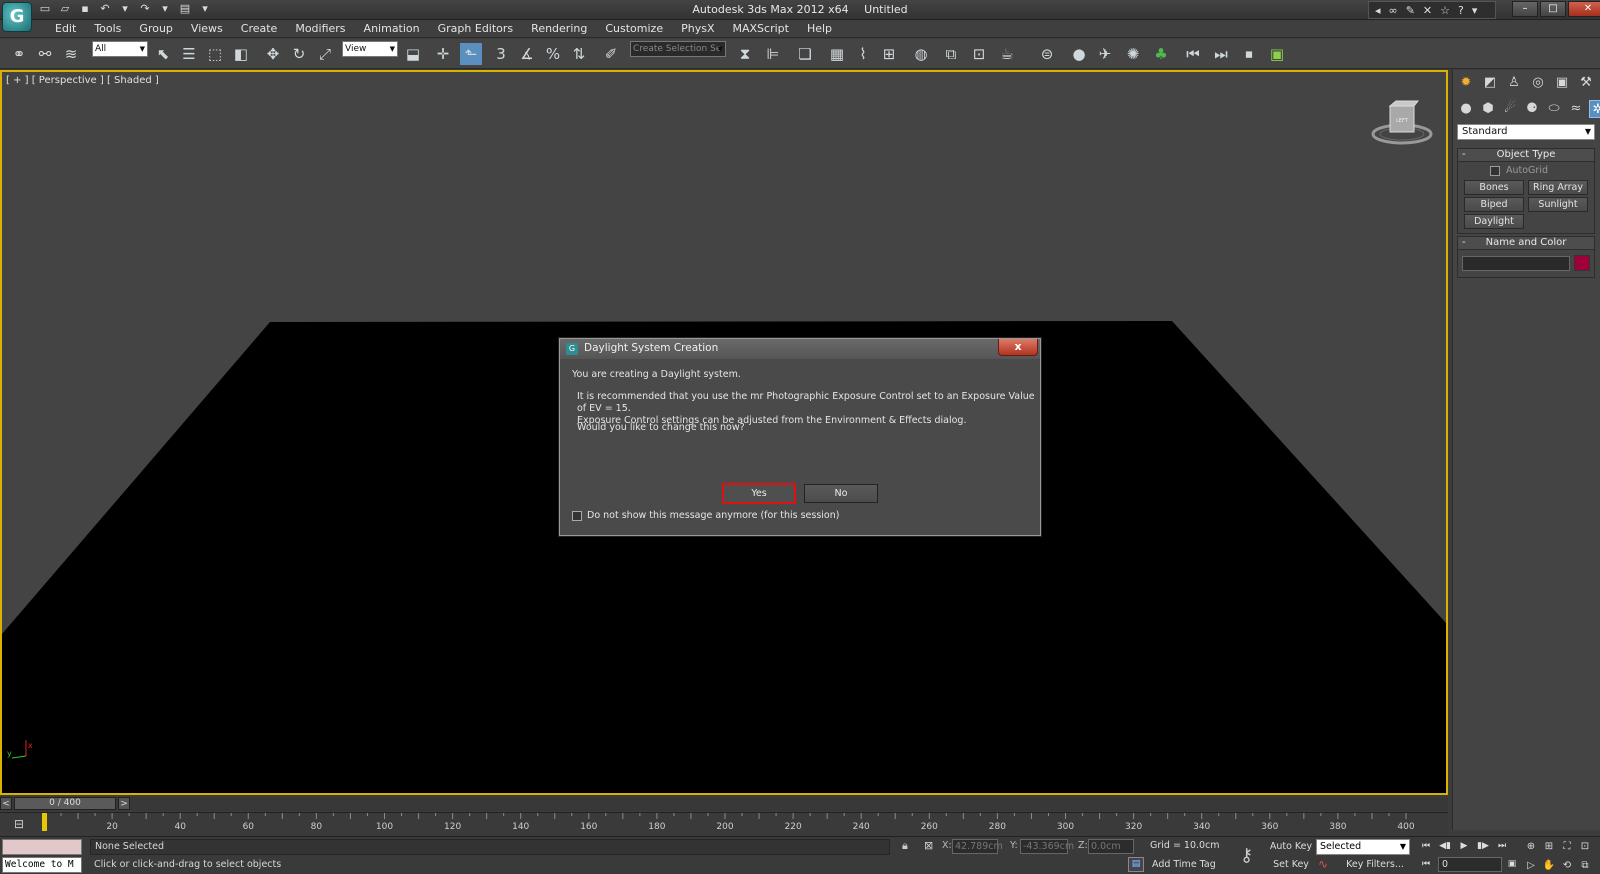 The image size is (1600, 874). I want to click on render-setup-icon: ⧉, so click(951, 54).